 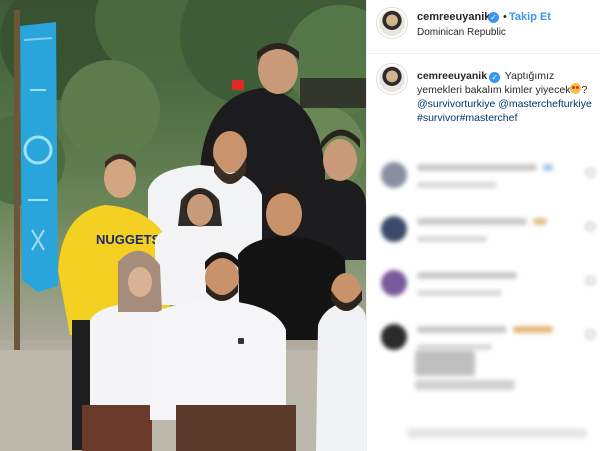 I want to click on mention-survivorturkiye: @survivorturkiye, so click(x=456, y=104).